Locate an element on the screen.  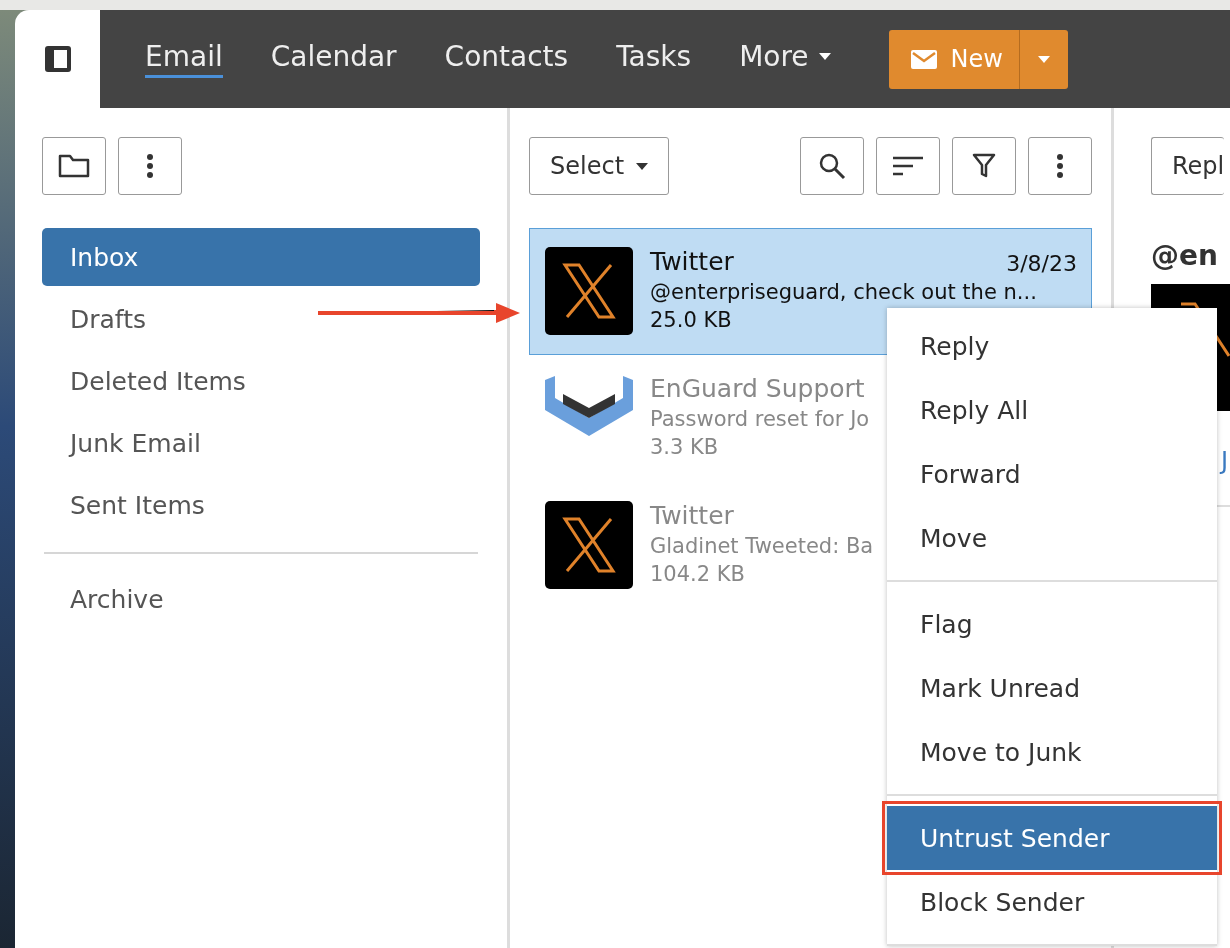
folder-button is located at coordinates (74, 166).